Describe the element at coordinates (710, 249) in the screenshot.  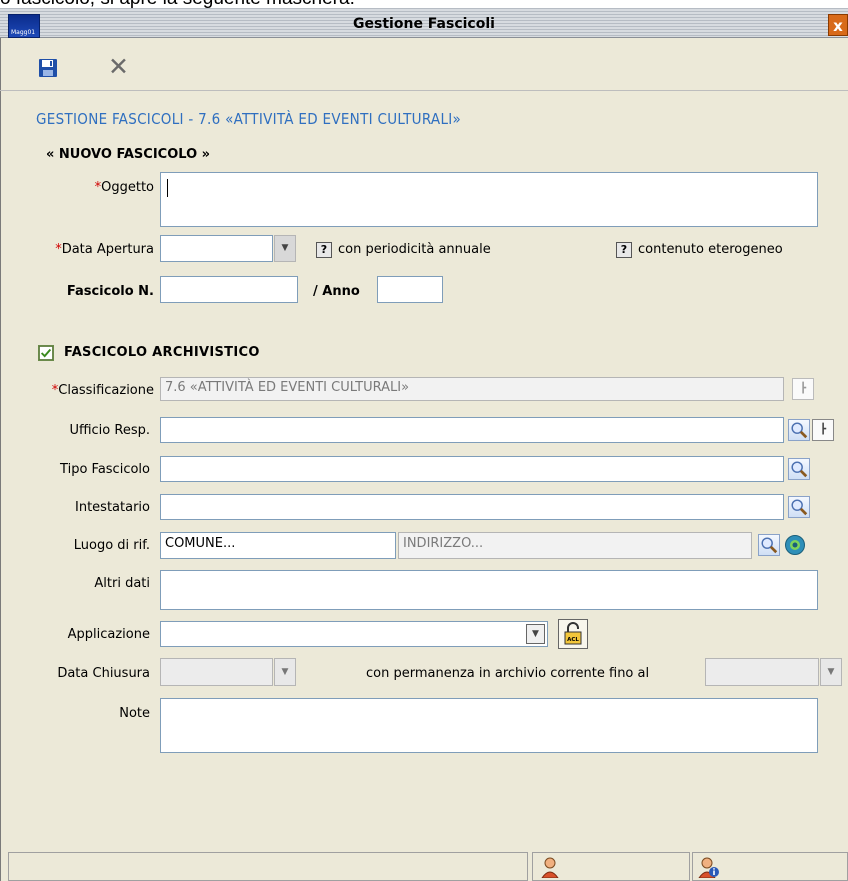
I see `eterogeneo-label: contenuto eterogeneo` at that location.